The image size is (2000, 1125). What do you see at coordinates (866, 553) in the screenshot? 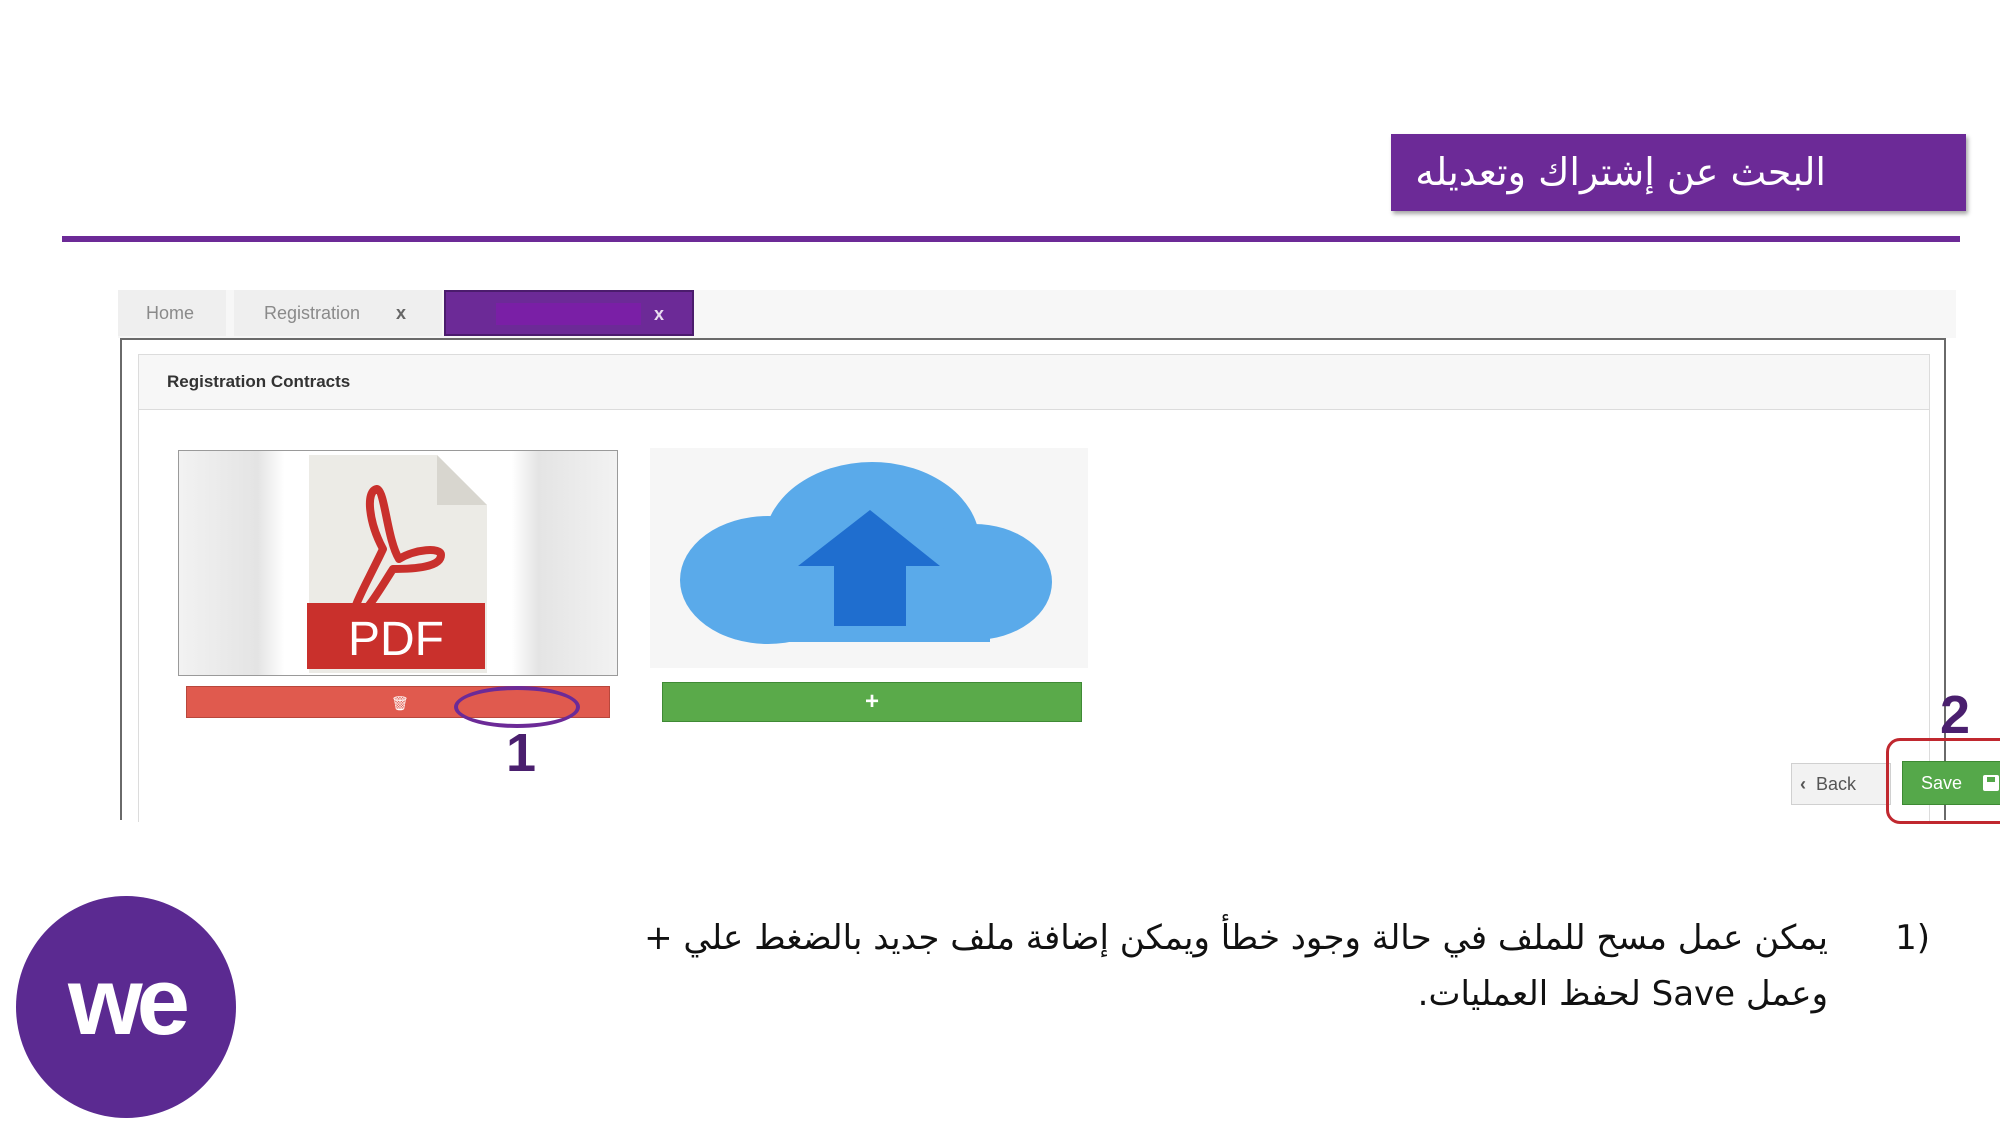
I see `cloud-upload-icon` at bounding box center [866, 553].